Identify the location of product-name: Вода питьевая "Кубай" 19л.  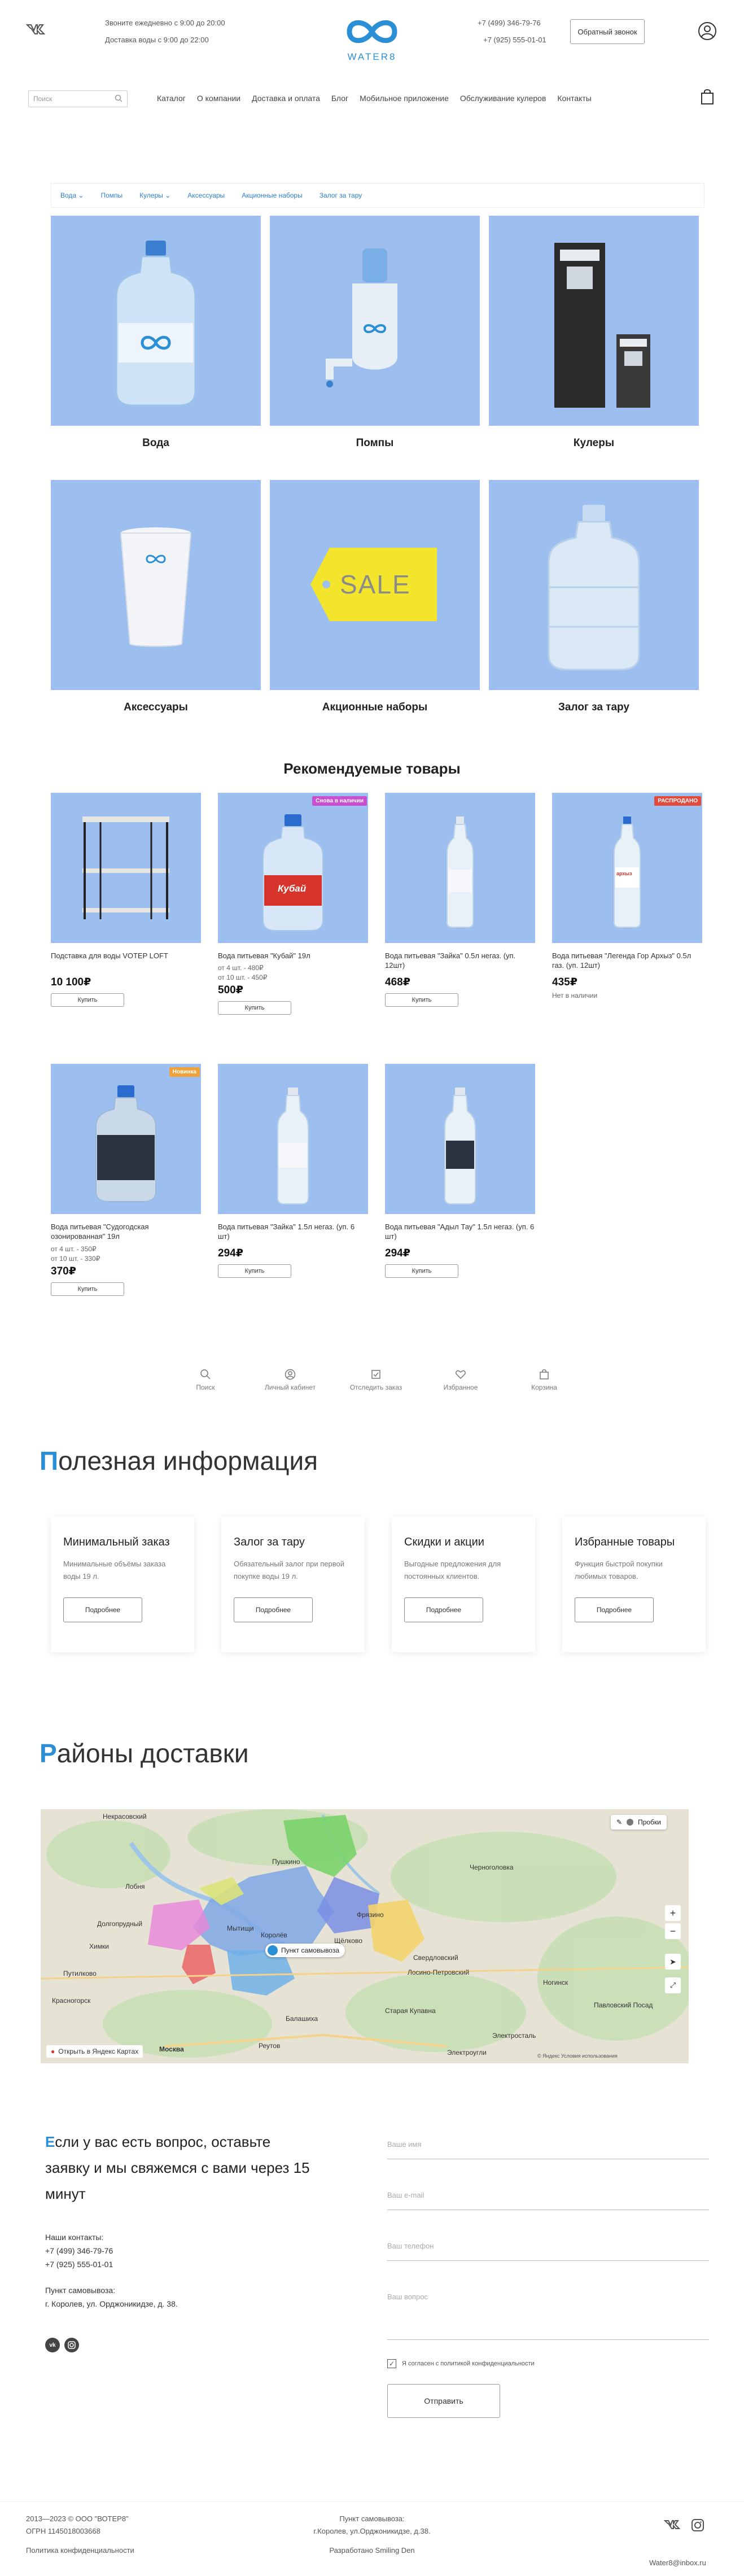
(293, 957).